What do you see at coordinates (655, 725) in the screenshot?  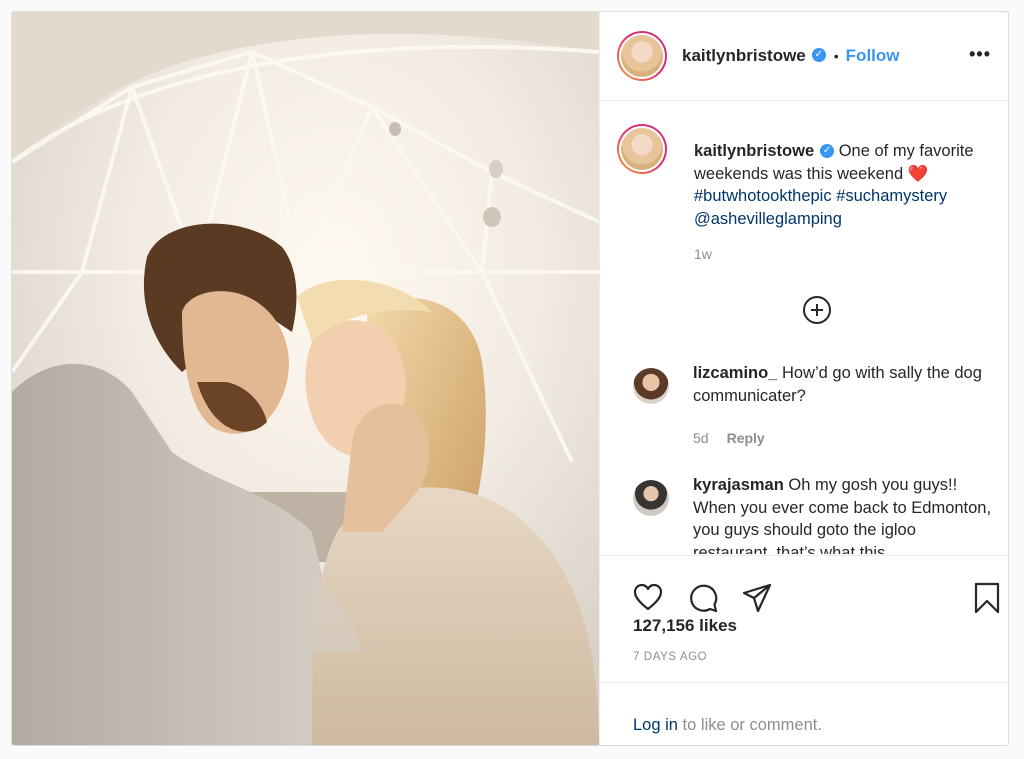 I see `login-link: Log in` at bounding box center [655, 725].